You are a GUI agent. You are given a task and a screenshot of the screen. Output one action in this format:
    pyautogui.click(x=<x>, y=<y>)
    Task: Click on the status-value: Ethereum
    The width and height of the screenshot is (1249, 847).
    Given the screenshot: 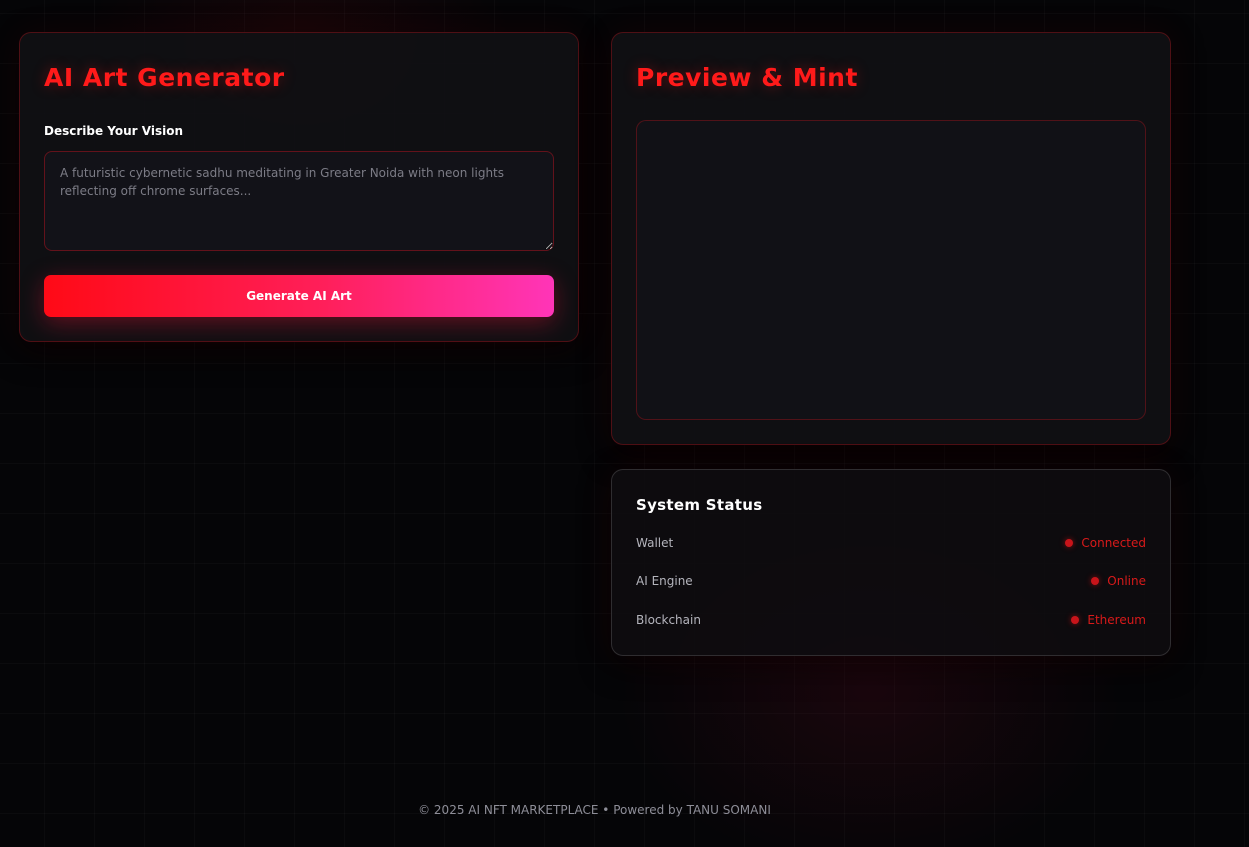 What is the action you would take?
    pyautogui.click(x=1108, y=620)
    